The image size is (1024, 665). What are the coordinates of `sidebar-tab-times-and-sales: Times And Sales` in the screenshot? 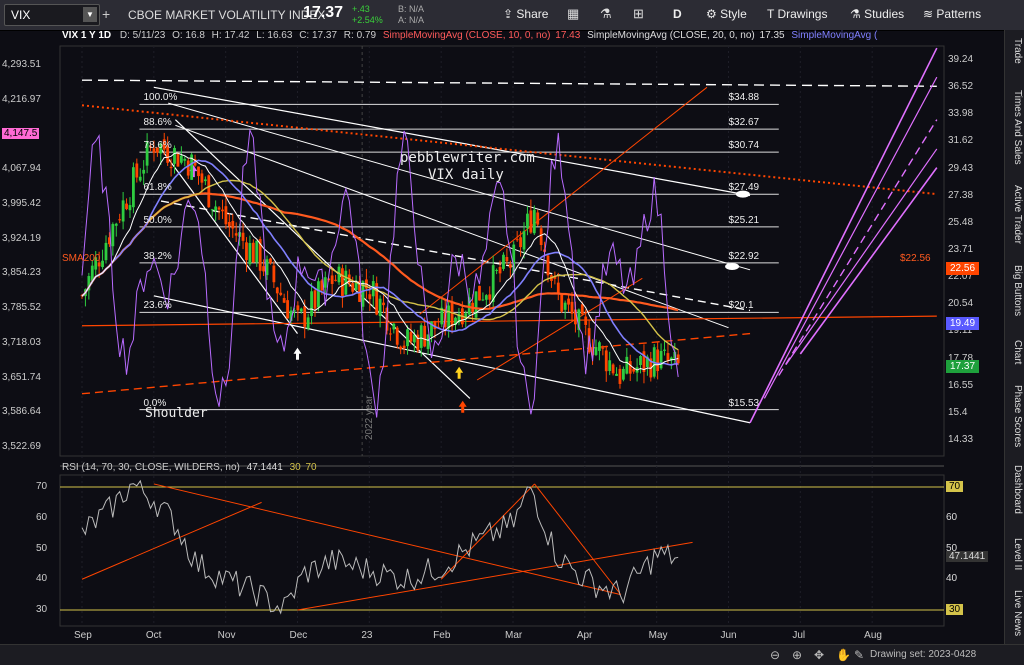 It's located at (1015, 127).